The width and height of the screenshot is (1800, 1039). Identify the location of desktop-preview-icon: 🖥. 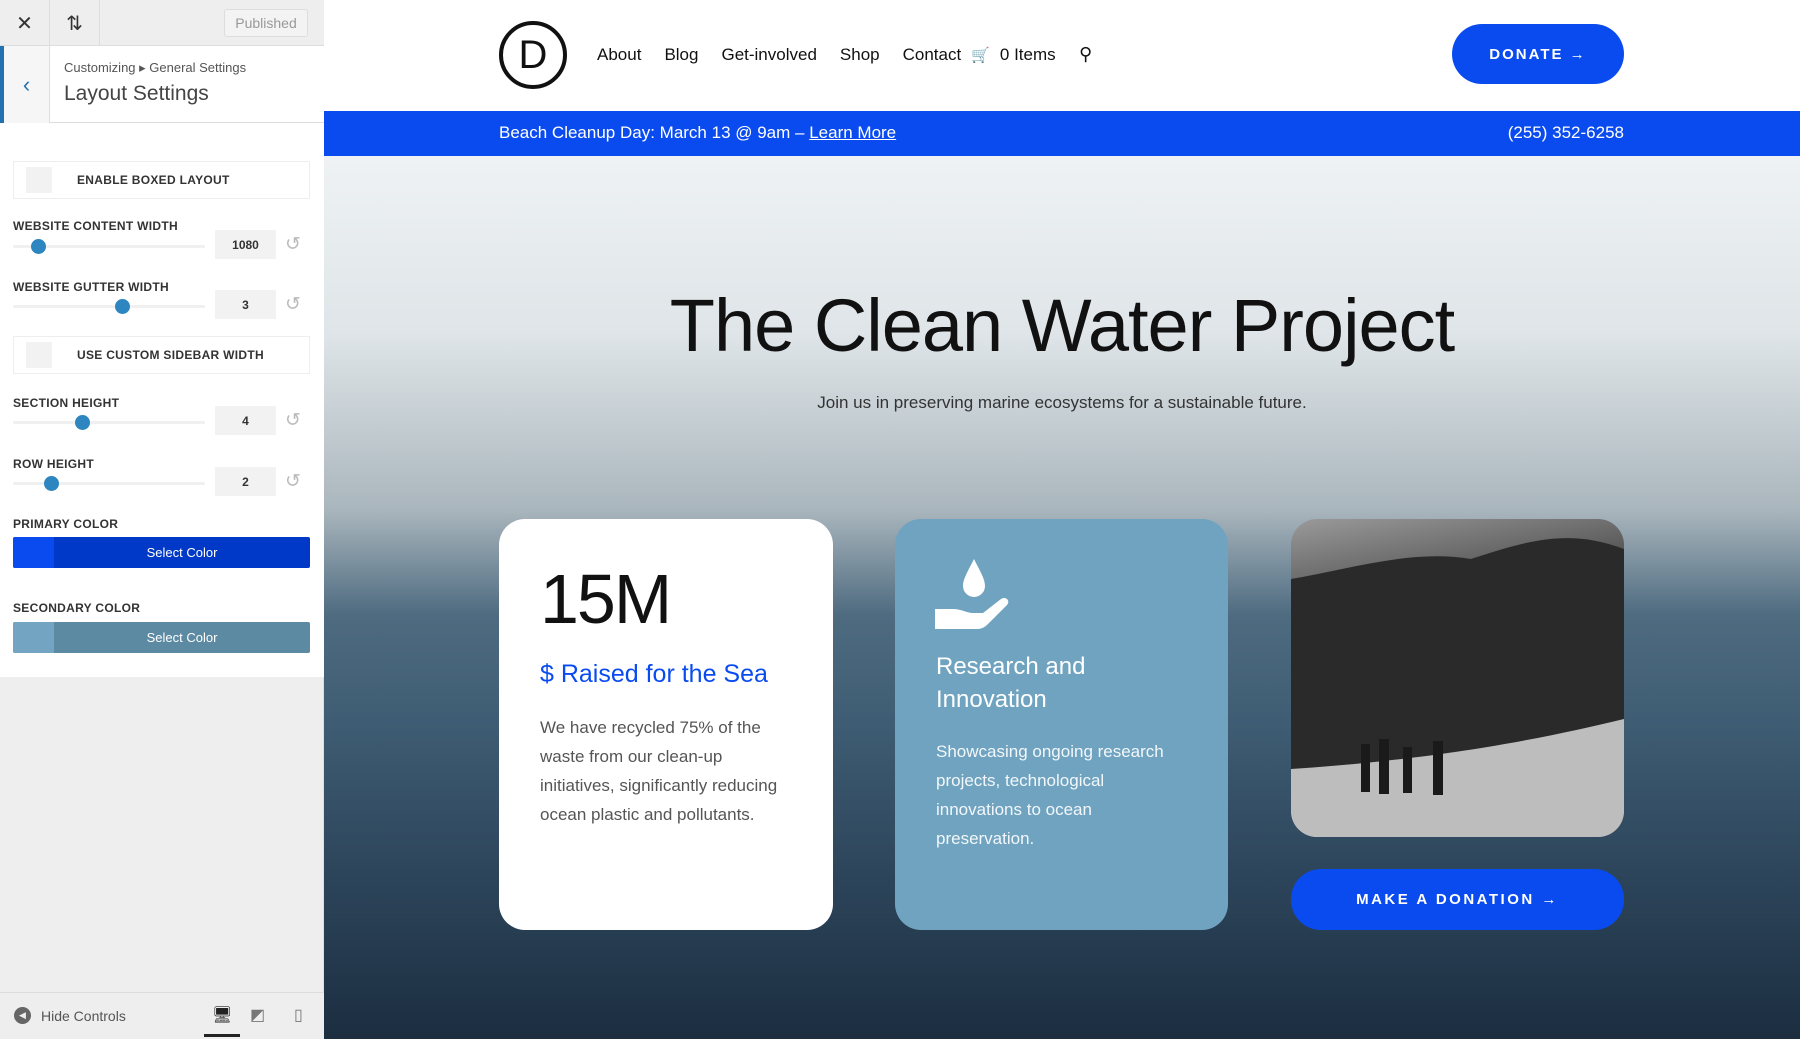
(222, 1021).